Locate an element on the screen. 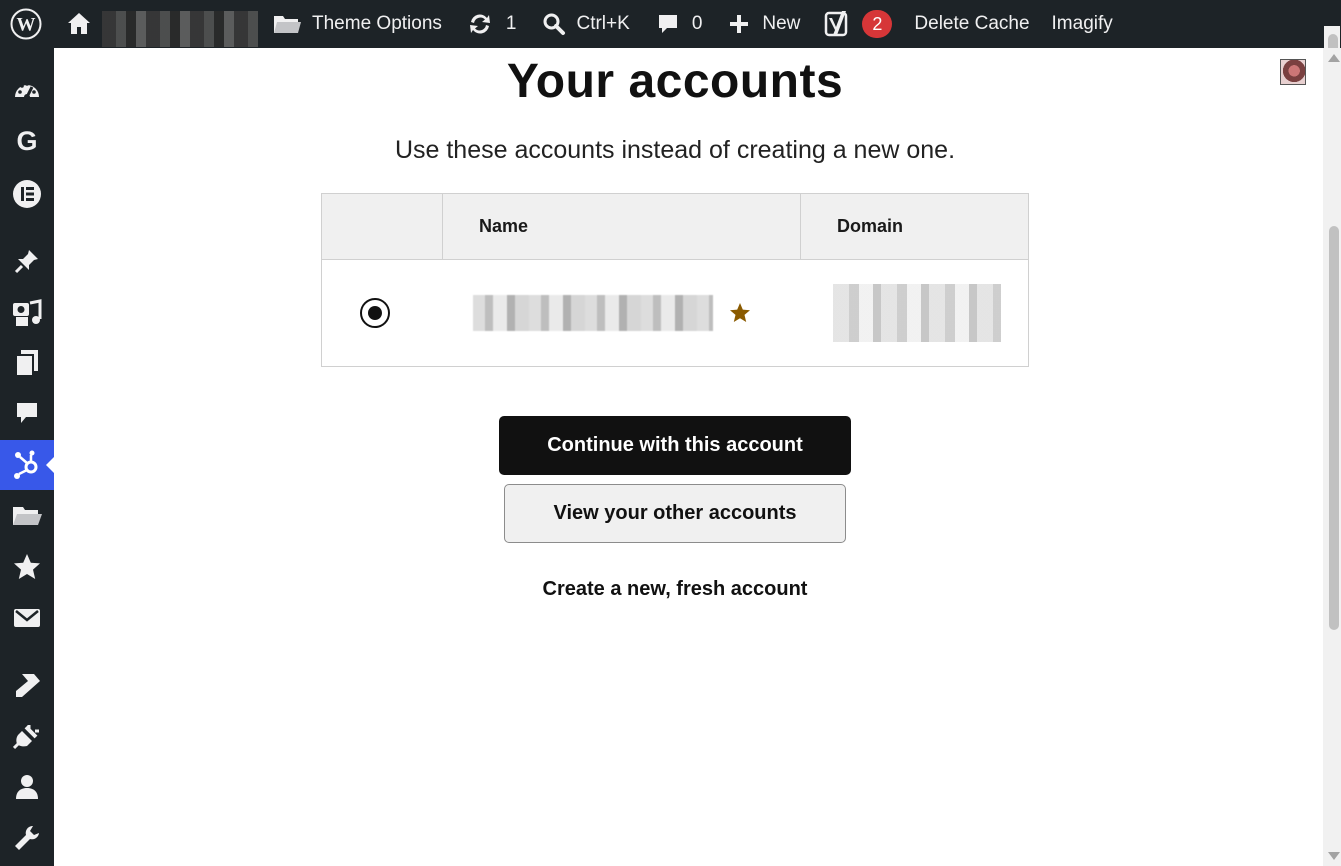  sidebar-item-pages is located at coordinates (27, 363).